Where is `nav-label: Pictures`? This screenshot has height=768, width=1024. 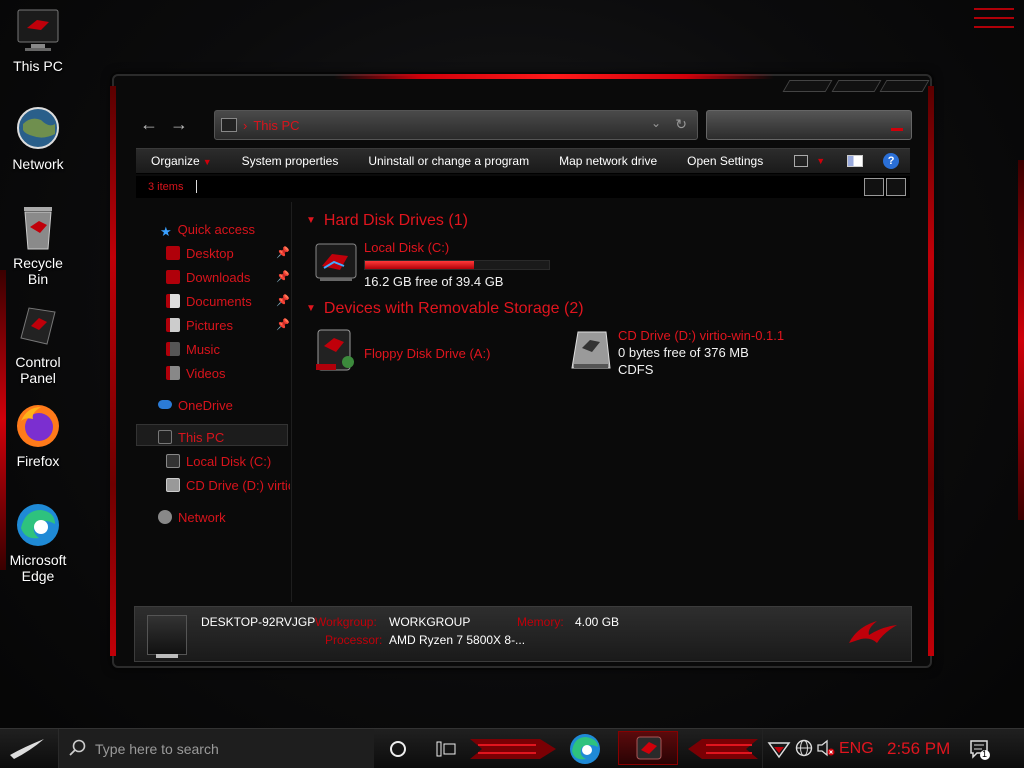
nav-label: Pictures is located at coordinates (209, 325).